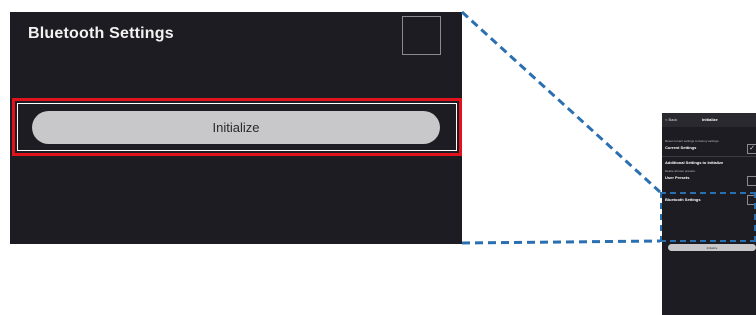  What do you see at coordinates (680, 171) in the screenshot?
I see `user-presets-description: Delete all user presets.` at bounding box center [680, 171].